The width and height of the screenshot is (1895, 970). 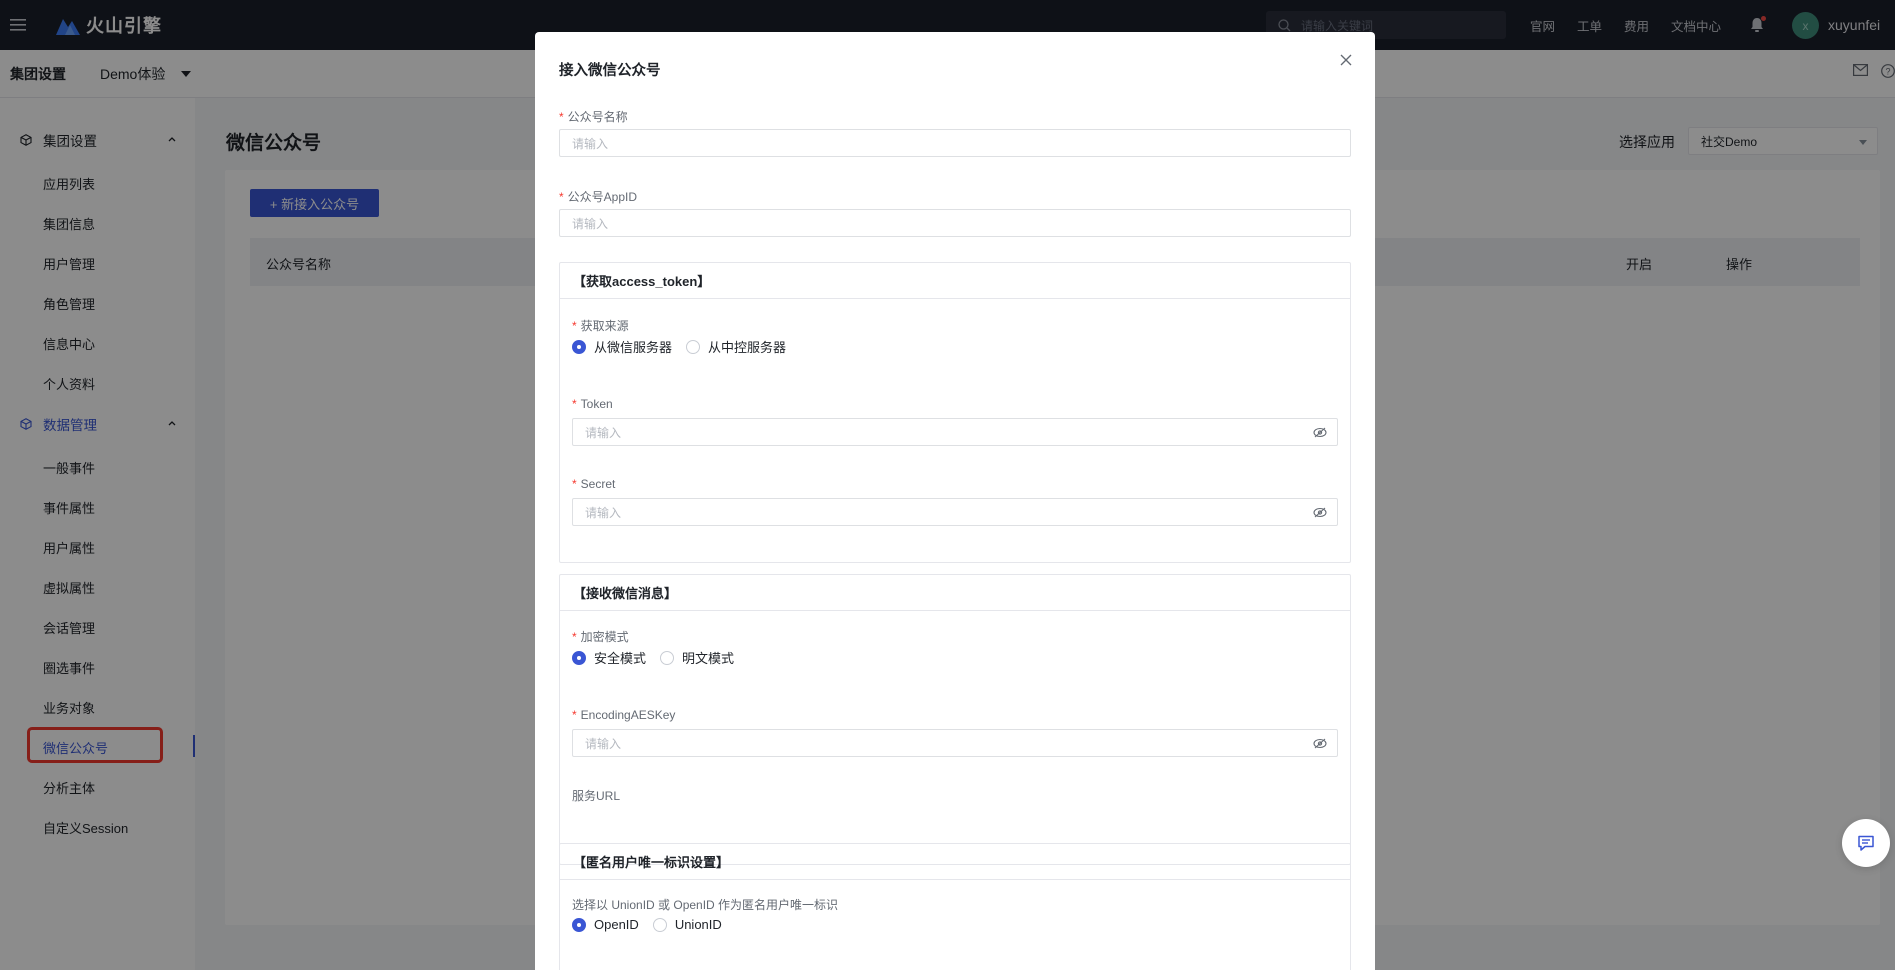 What do you see at coordinates (600, 637) in the screenshot?
I see `encryption-mode-label: * 加密模式` at bounding box center [600, 637].